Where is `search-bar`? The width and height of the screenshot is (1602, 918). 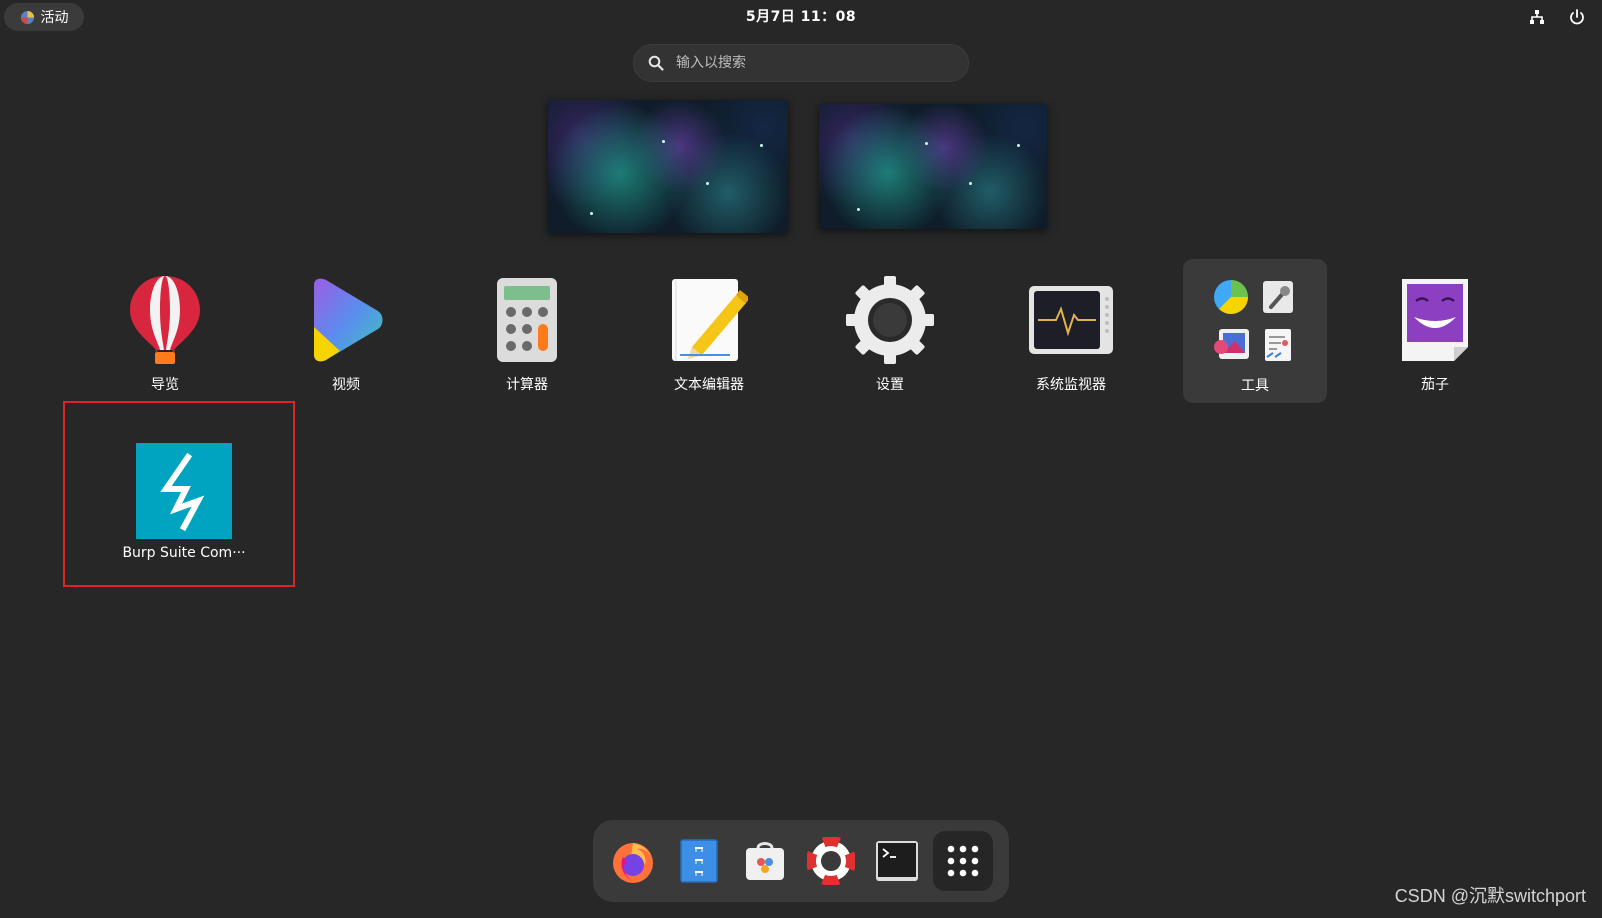
search-bar is located at coordinates (801, 63).